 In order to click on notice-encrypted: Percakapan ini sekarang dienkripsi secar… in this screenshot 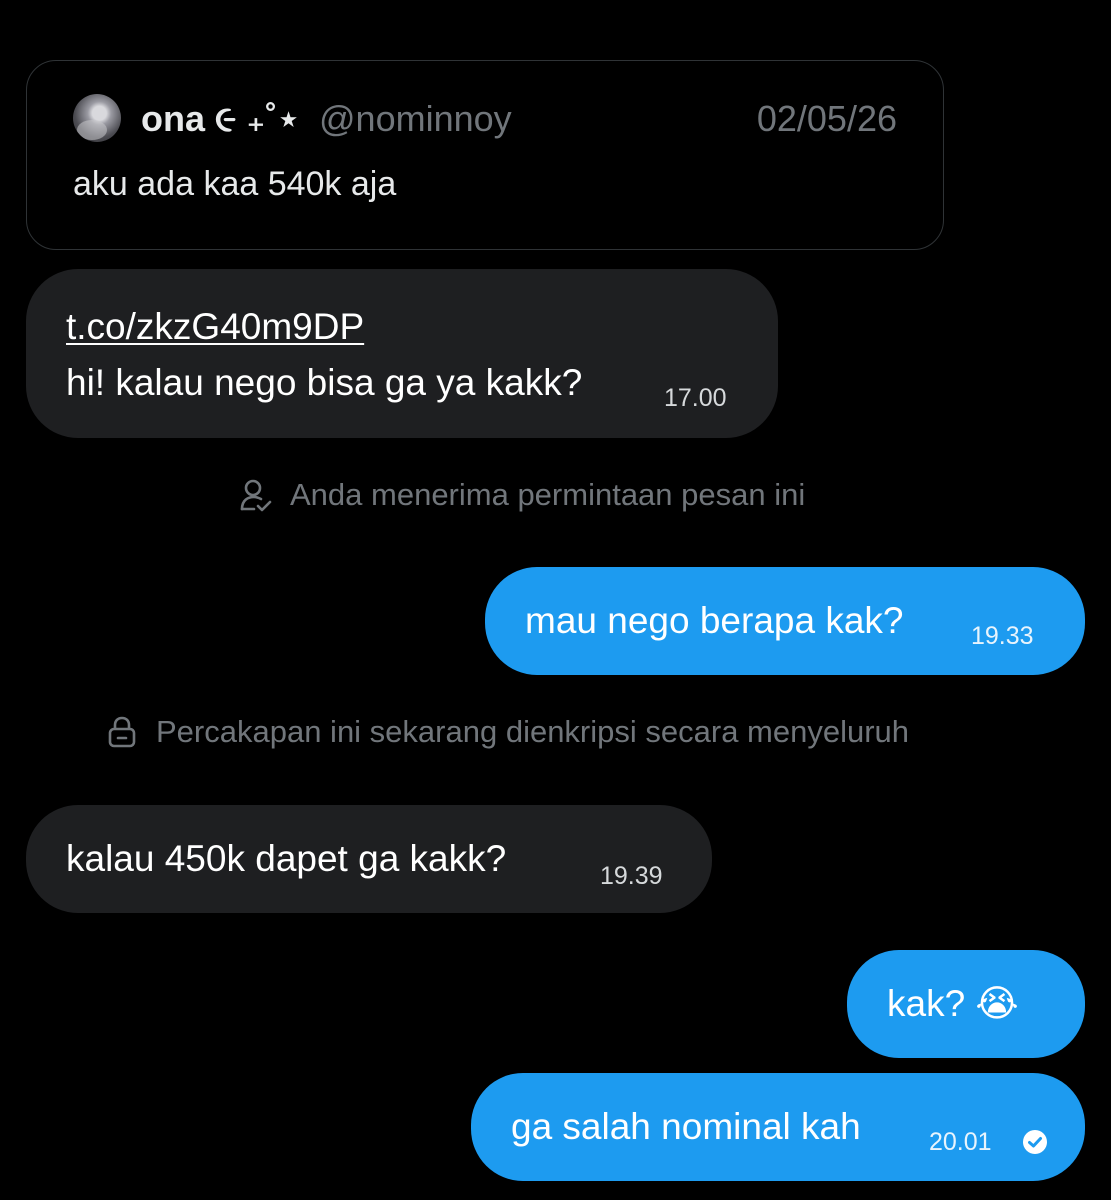, I will do `click(507, 732)`.